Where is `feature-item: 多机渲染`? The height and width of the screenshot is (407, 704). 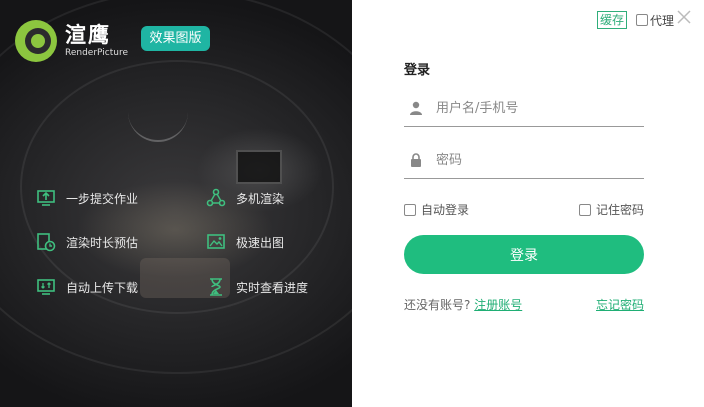 feature-item: 多机渲染 is located at coordinates (245, 198).